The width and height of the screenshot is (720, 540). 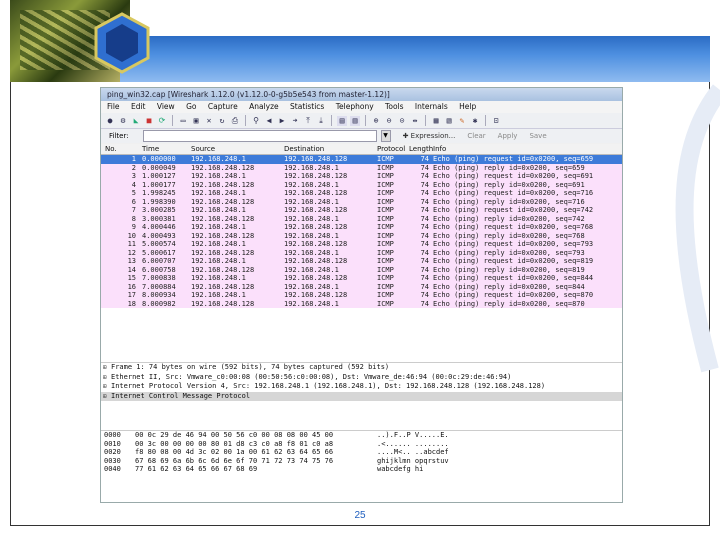 I want to click on menu-help: Help, so click(x=467, y=106).